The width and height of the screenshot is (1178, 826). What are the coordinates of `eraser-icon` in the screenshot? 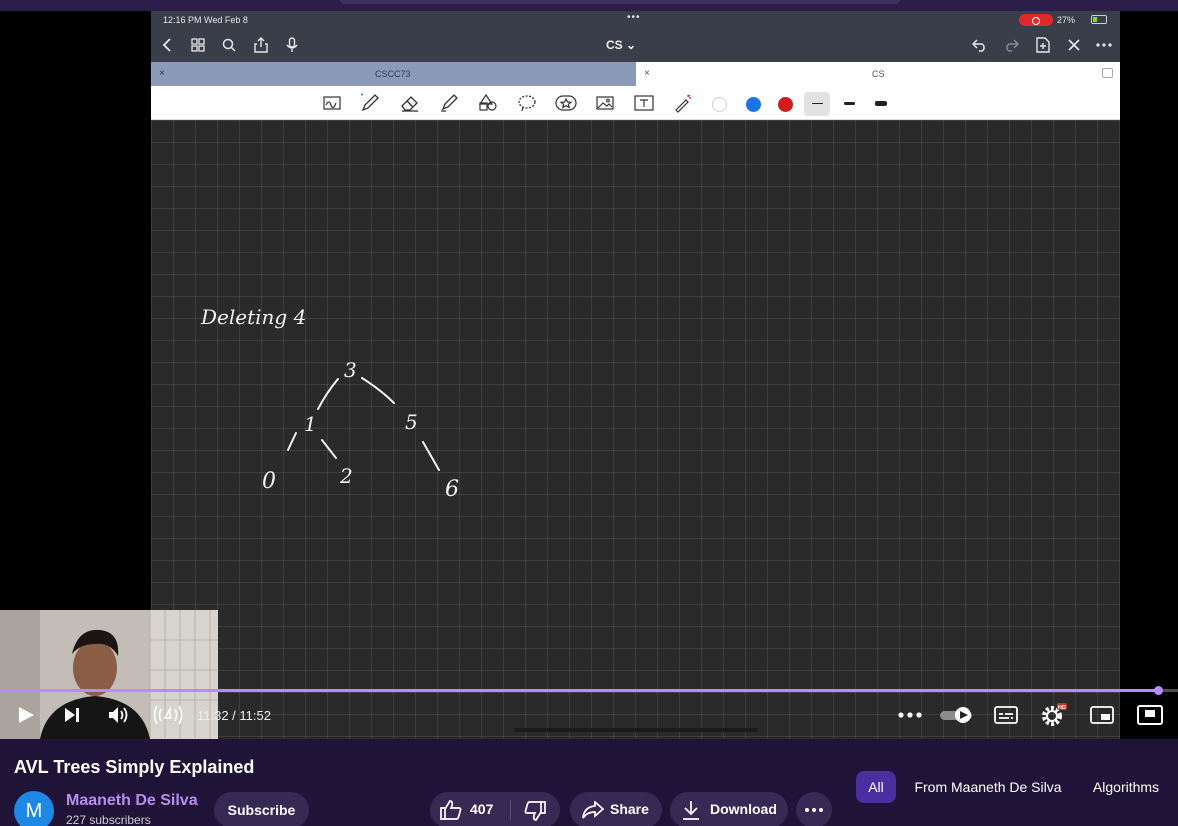 It's located at (410, 103).